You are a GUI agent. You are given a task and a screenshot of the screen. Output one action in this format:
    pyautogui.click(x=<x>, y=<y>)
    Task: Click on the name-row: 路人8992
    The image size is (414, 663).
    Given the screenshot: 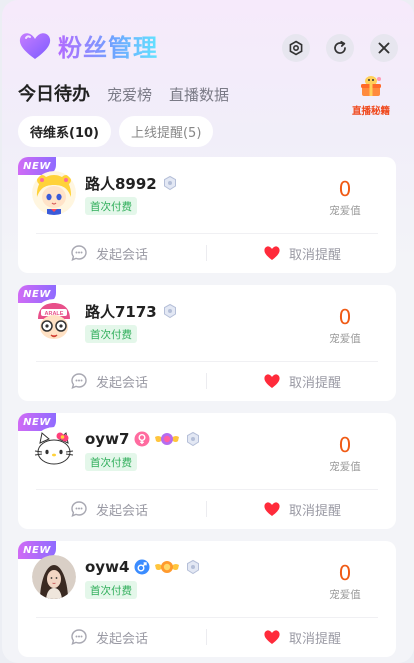 What is the action you would take?
    pyautogui.click(x=131, y=183)
    